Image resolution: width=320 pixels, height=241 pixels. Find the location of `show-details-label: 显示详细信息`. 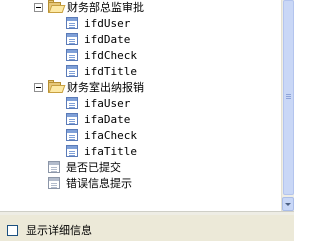

show-details-label: 显示详细信息 is located at coordinates (59, 230).